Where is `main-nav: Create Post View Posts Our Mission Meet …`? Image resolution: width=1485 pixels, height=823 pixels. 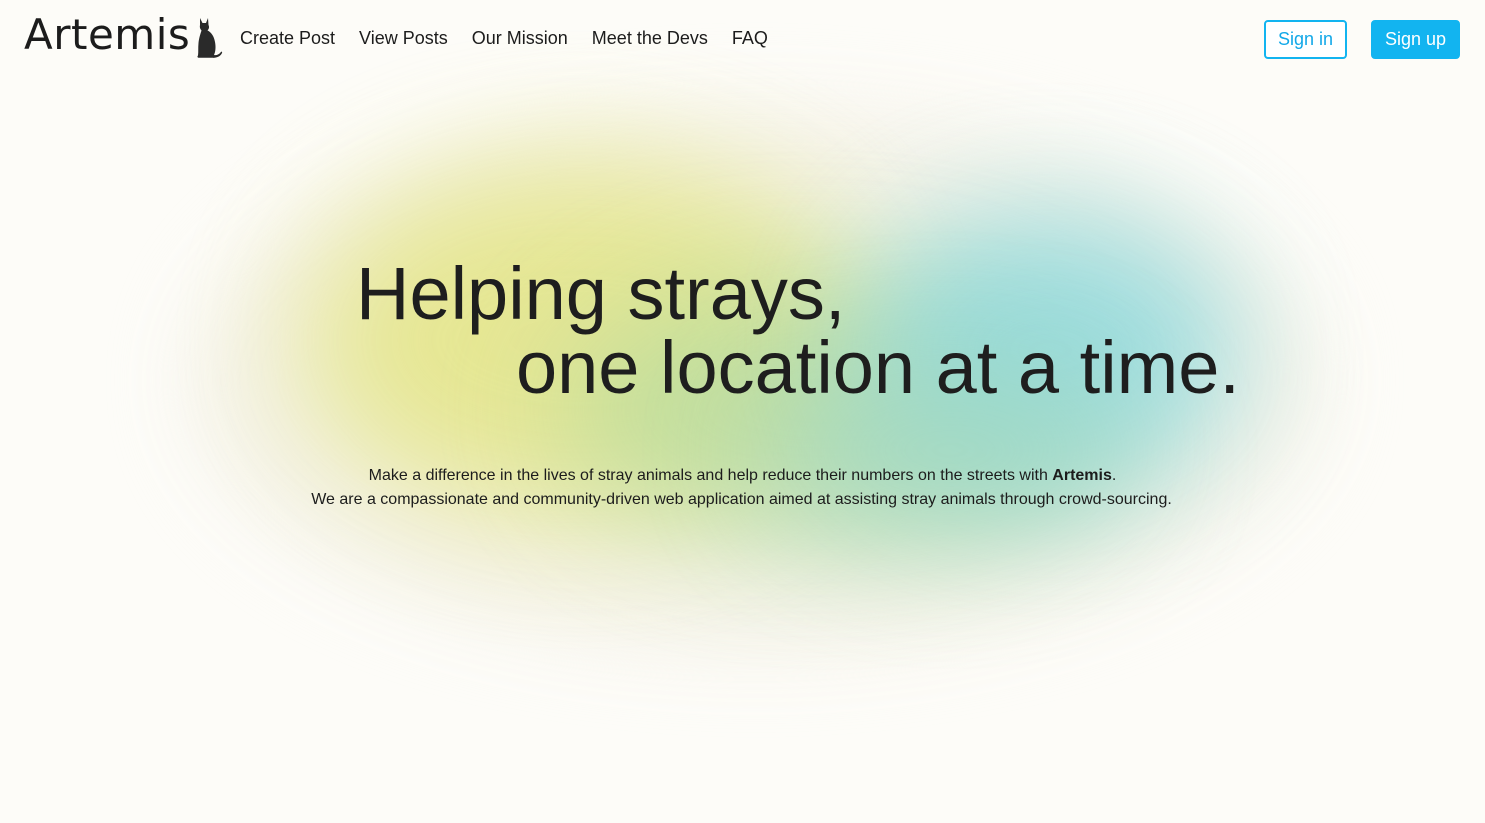 main-nav: Create Post View Posts Our Mission Meet … is located at coordinates (504, 38).